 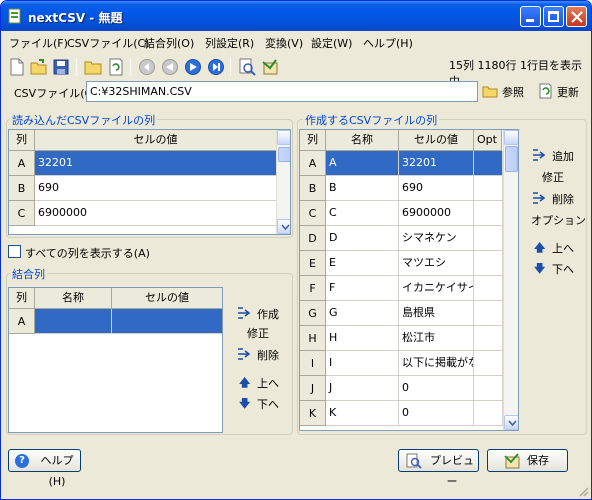 What do you see at coordinates (438, 468) in the screenshot?
I see `preview-button: プレビュー` at bounding box center [438, 468].